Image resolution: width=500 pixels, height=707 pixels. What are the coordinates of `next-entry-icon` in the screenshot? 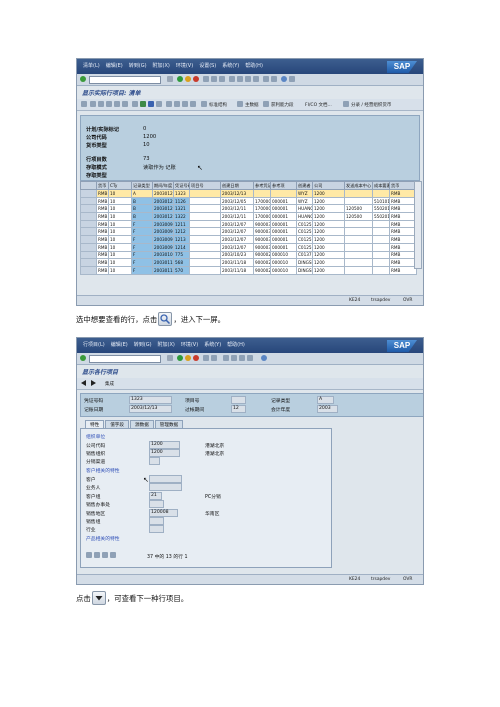 It's located at (105, 555).